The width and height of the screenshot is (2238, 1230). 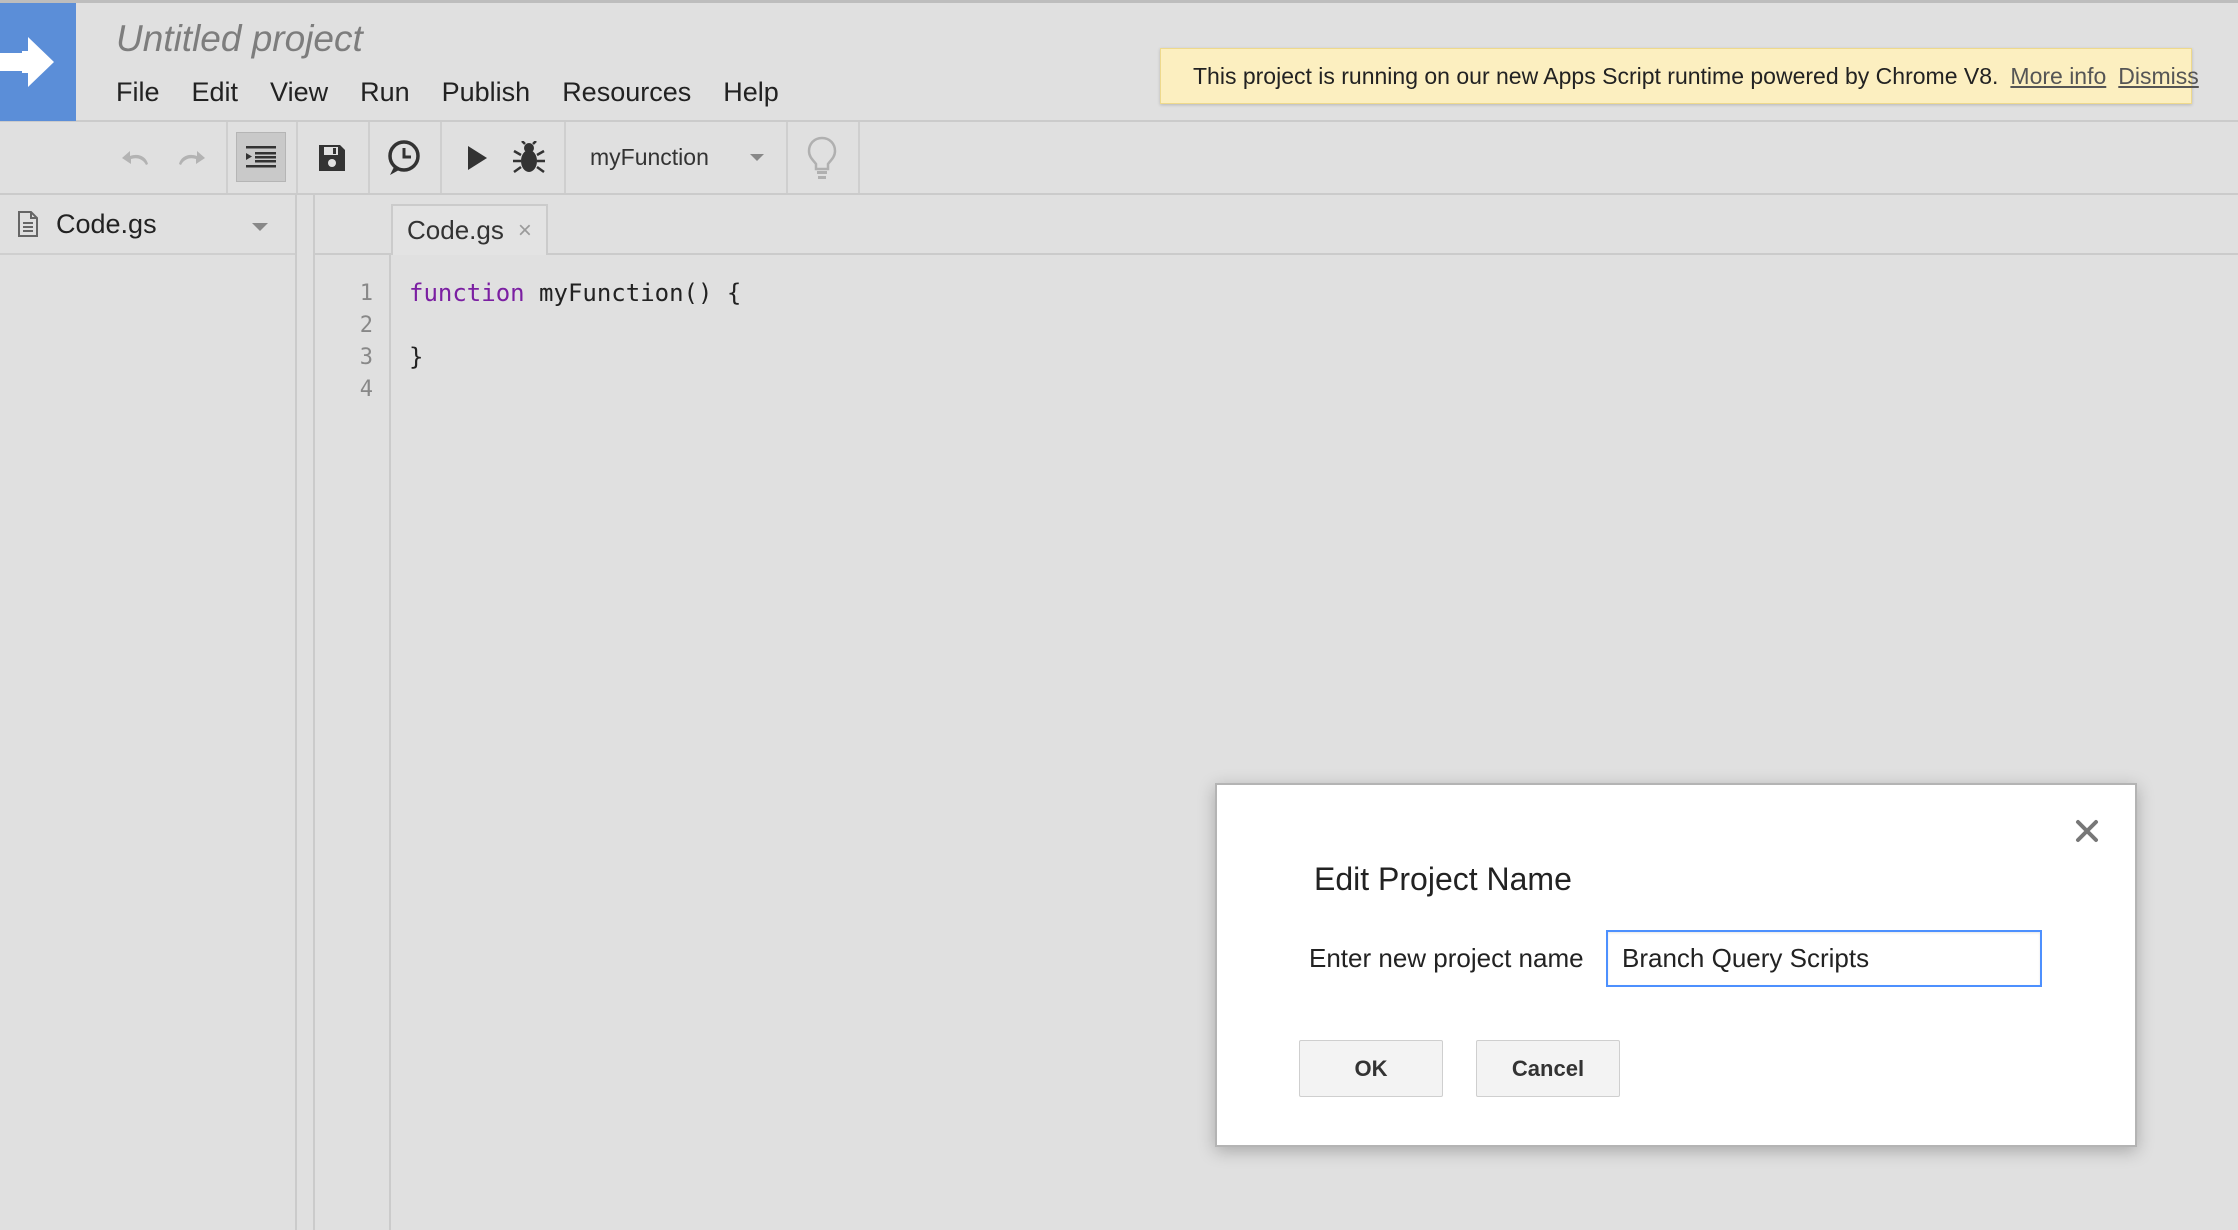 What do you see at coordinates (148, 712) in the screenshot?
I see `file-sidebar: Code.gs` at bounding box center [148, 712].